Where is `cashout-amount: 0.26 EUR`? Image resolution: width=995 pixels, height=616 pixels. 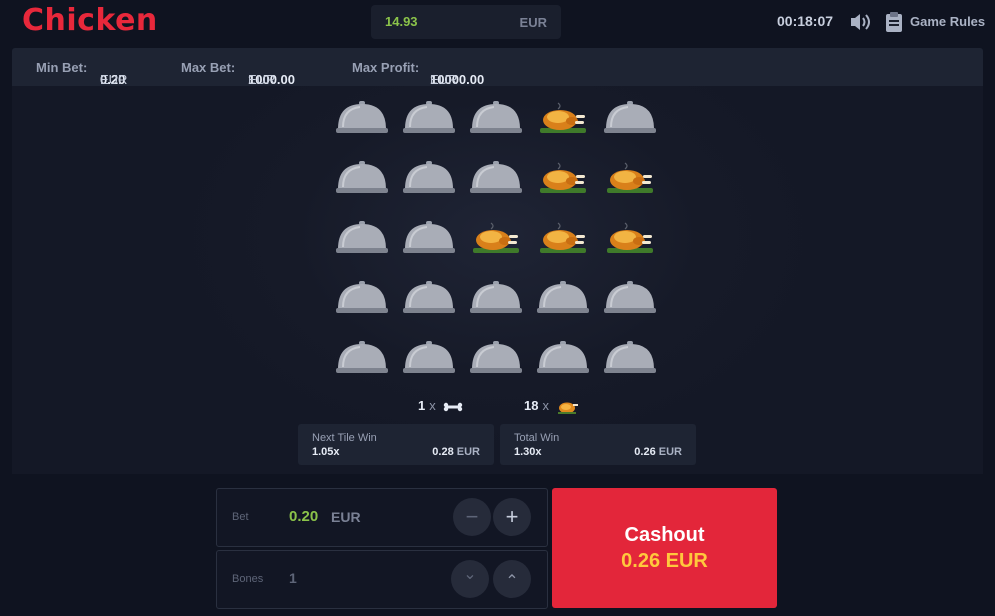
cashout-amount: 0.26 EUR is located at coordinates (664, 561).